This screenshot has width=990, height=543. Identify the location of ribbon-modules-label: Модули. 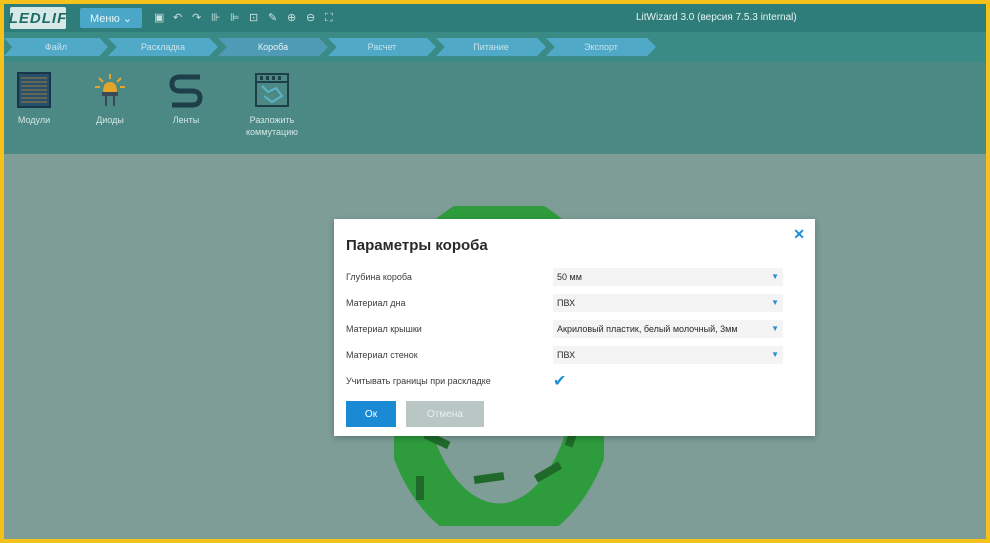
(34, 120).